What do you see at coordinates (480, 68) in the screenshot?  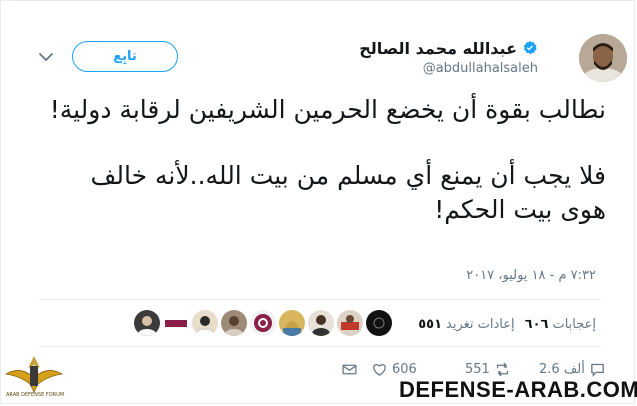 I see `author-handle: @abdullahalsaleh` at bounding box center [480, 68].